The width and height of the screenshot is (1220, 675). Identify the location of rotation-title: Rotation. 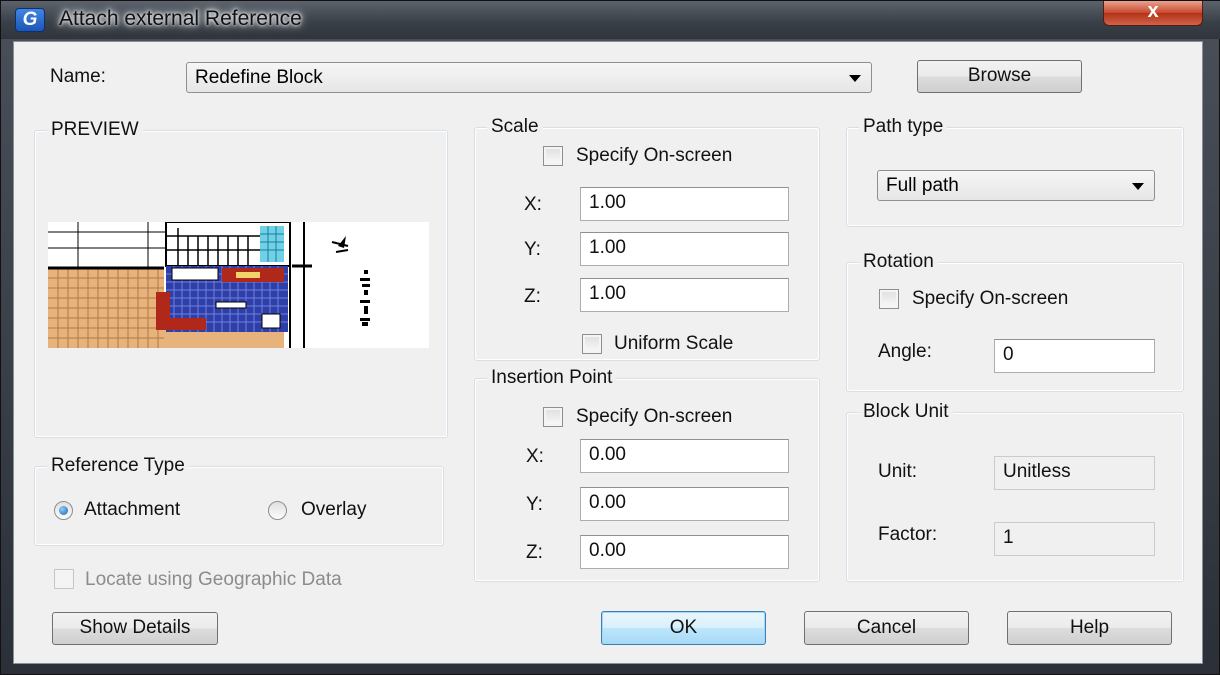
(898, 262).